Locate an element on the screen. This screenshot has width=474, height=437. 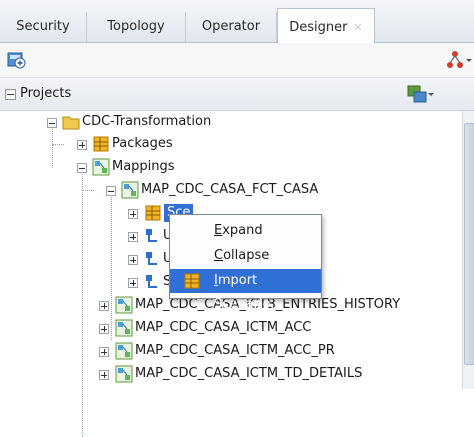
menu-item-expand: Expand is located at coordinates (245, 231).